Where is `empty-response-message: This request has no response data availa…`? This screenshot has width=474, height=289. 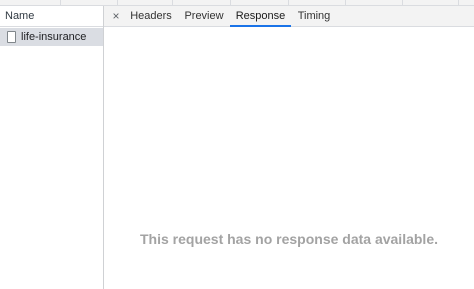 empty-response-message: This request has no response data availa… is located at coordinates (289, 239).